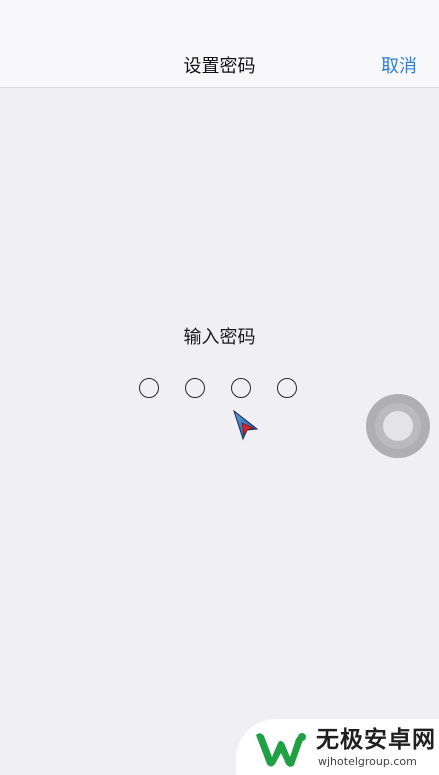  I want to click on passcode-dots, so click(220, 389).